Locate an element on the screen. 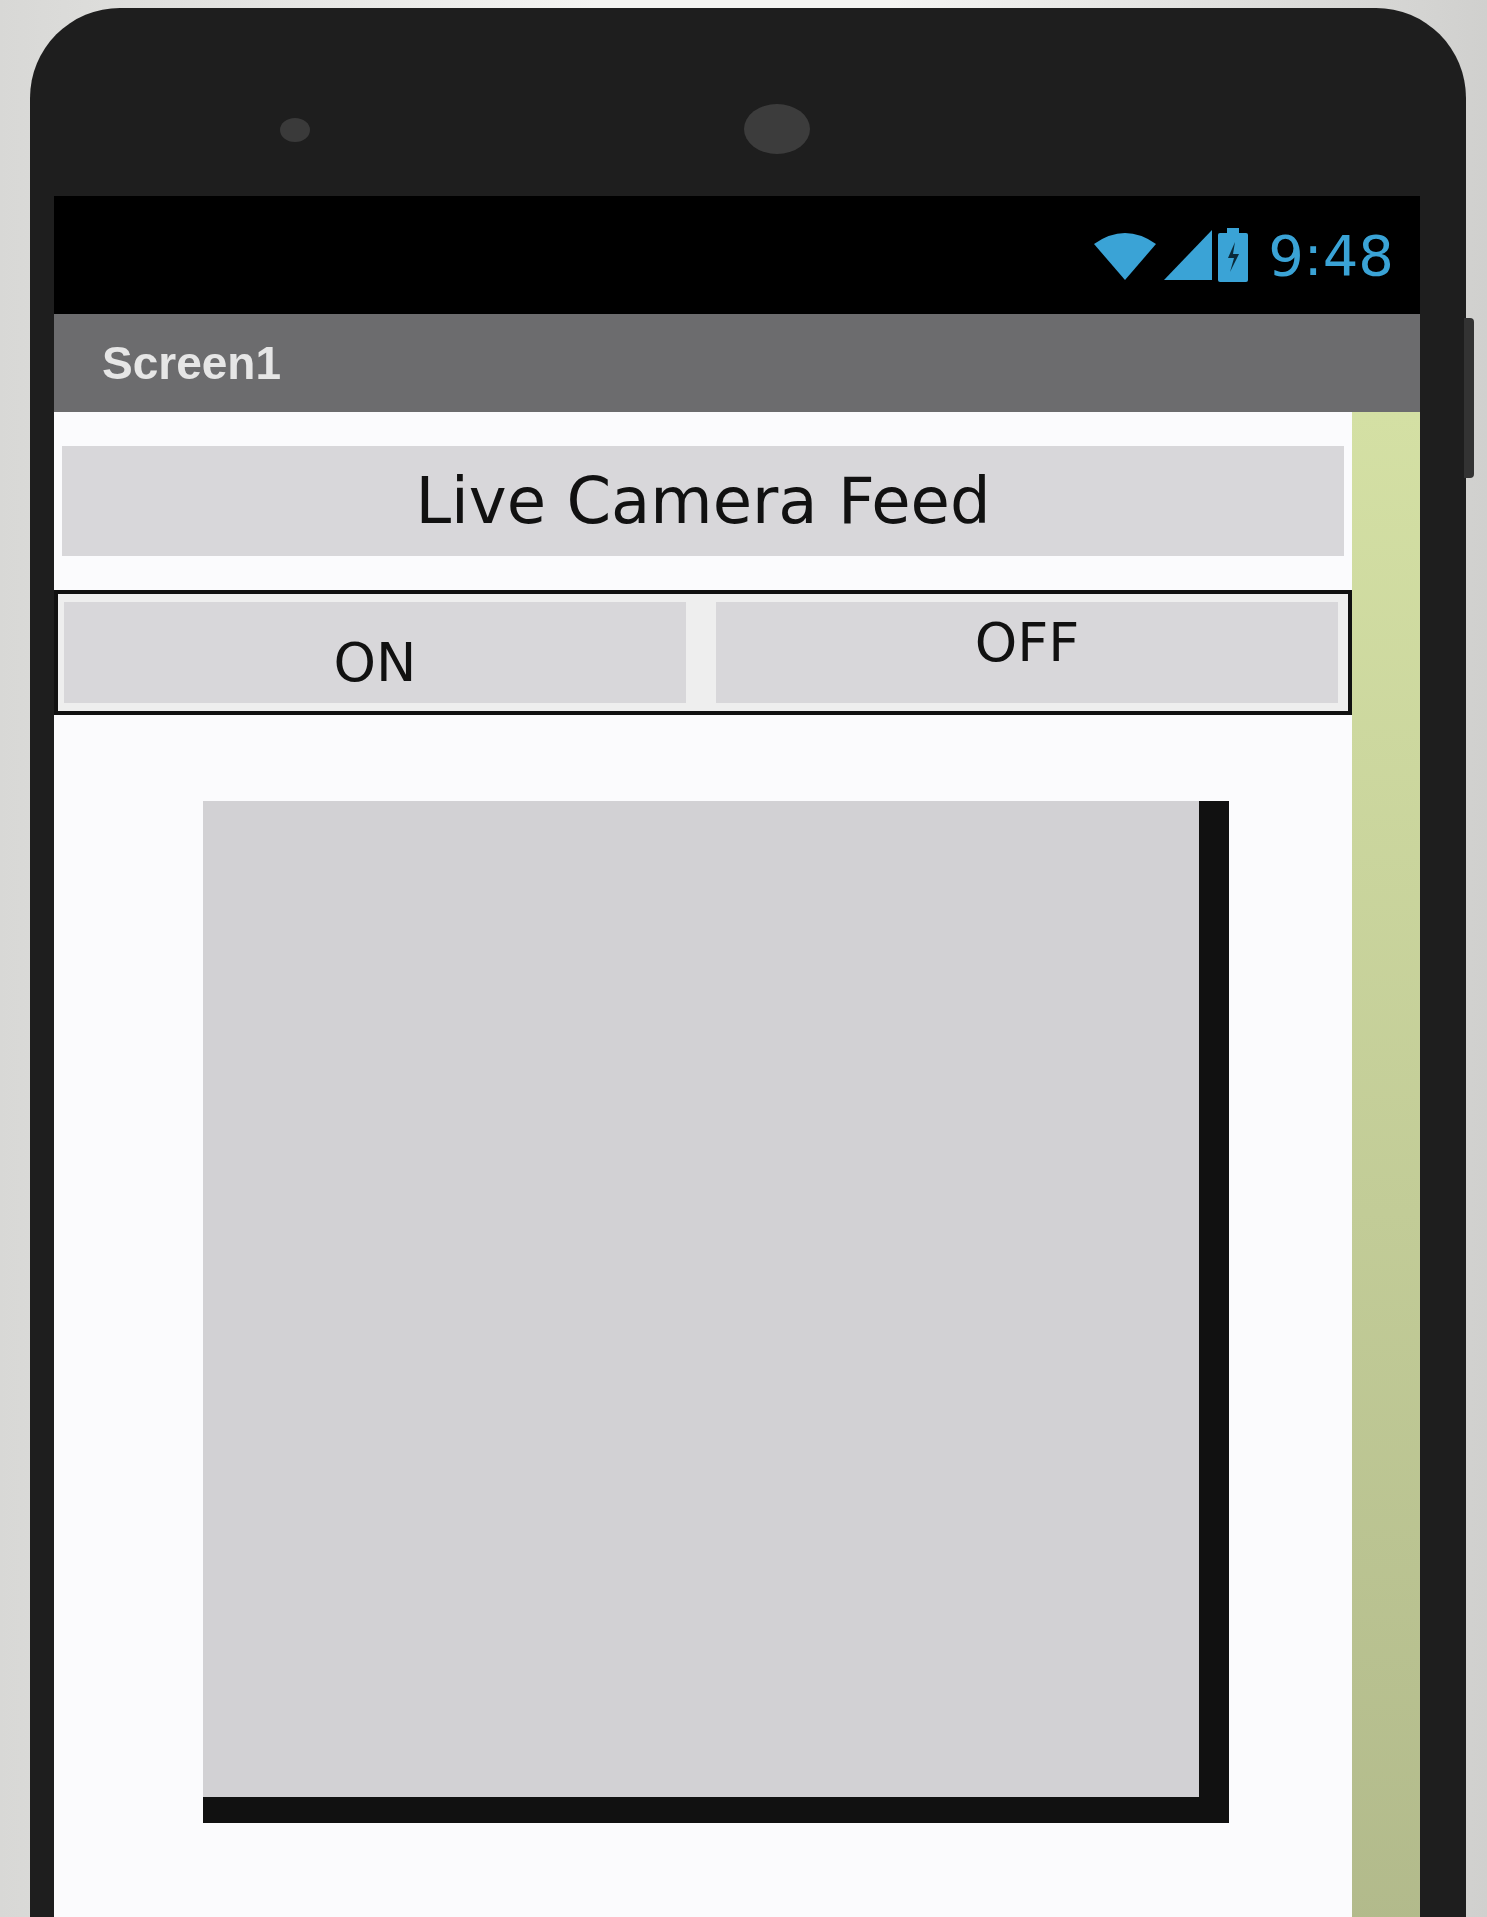 This screenshot has width=1487, height=1917. clock-time: 9:48 is located at coordinates (1331, 255).